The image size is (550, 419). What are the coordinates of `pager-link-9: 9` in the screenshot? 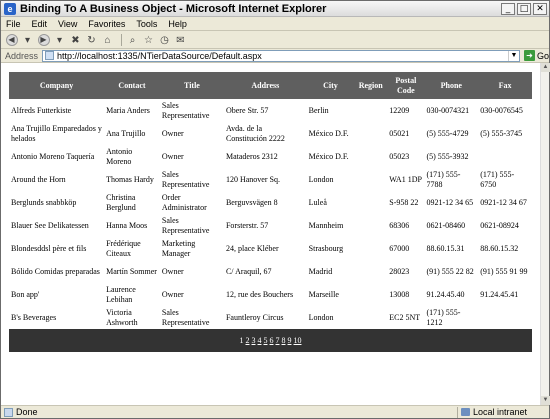 It's located at (290, 340).